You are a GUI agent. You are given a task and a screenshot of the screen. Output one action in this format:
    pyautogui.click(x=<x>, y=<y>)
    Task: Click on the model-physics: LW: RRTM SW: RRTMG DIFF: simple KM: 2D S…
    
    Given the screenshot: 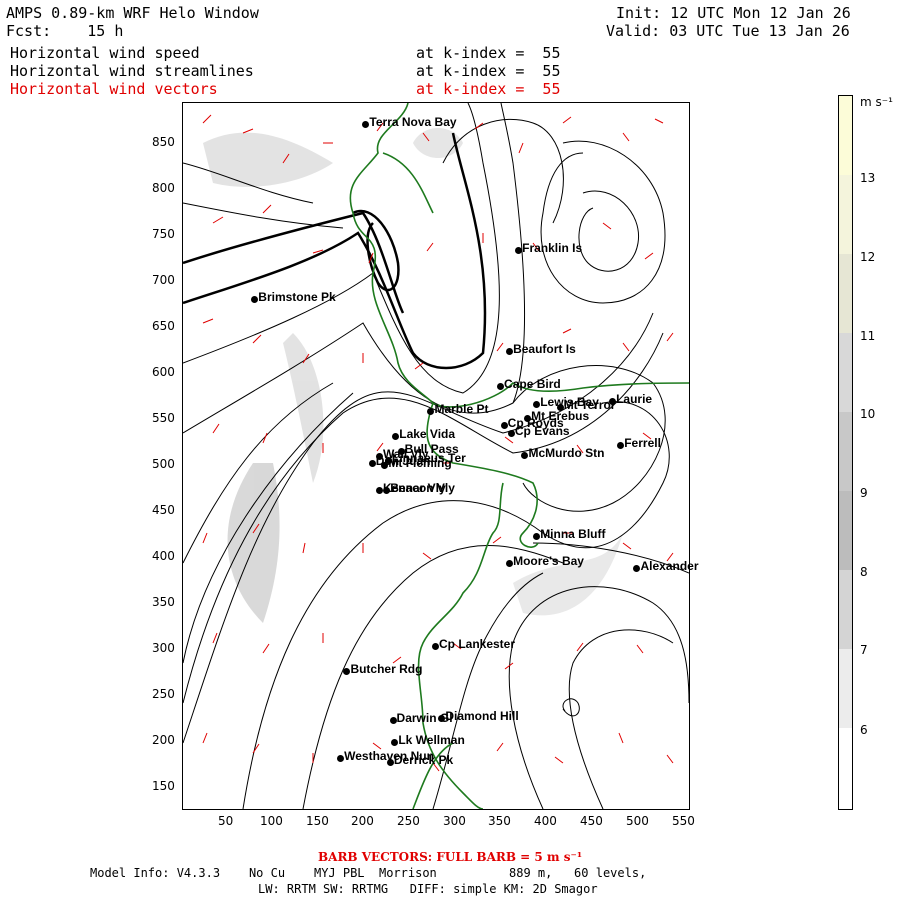 What is the action you would take?
    pyautogui.click(x=428, y=889)
    